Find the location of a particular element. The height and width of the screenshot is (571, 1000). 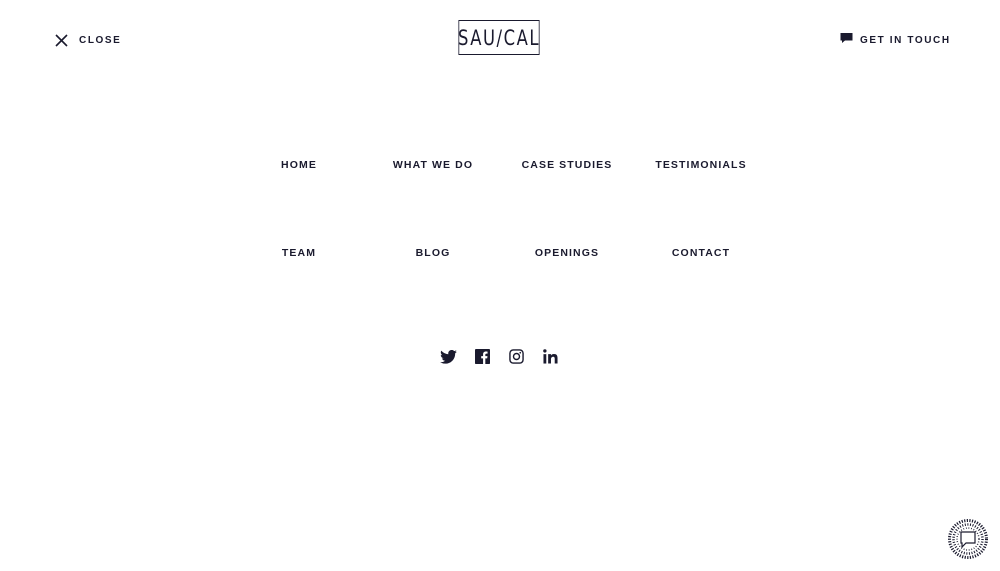

twitter-icon is located at coordinates (448, 356).